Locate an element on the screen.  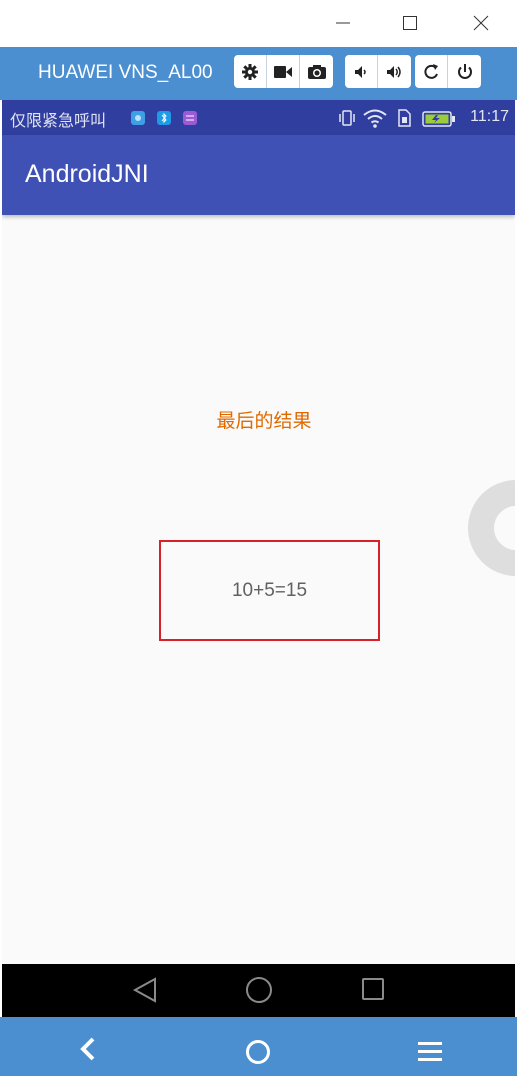
battery-icon is located at coordinates (439, 121).